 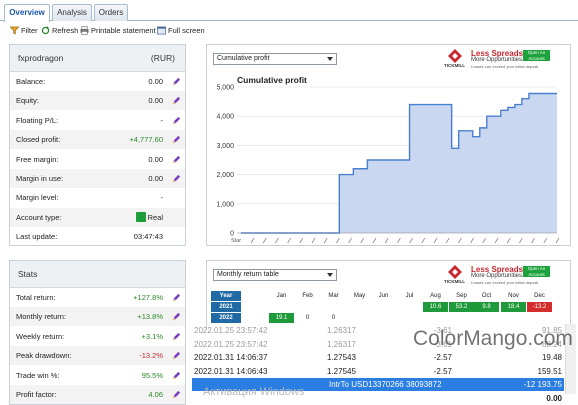 I want to click on printable-statement-button: Printable statement, so click(x=118, y=30).